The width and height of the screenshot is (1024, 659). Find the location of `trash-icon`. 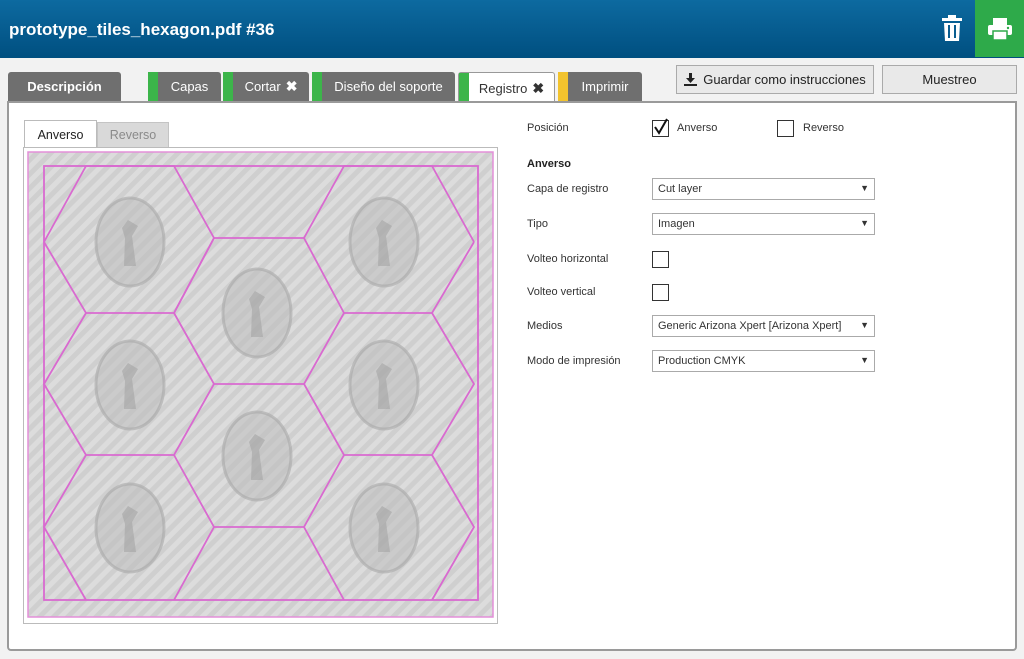

trash-icon is located at coordinates (952, 28).